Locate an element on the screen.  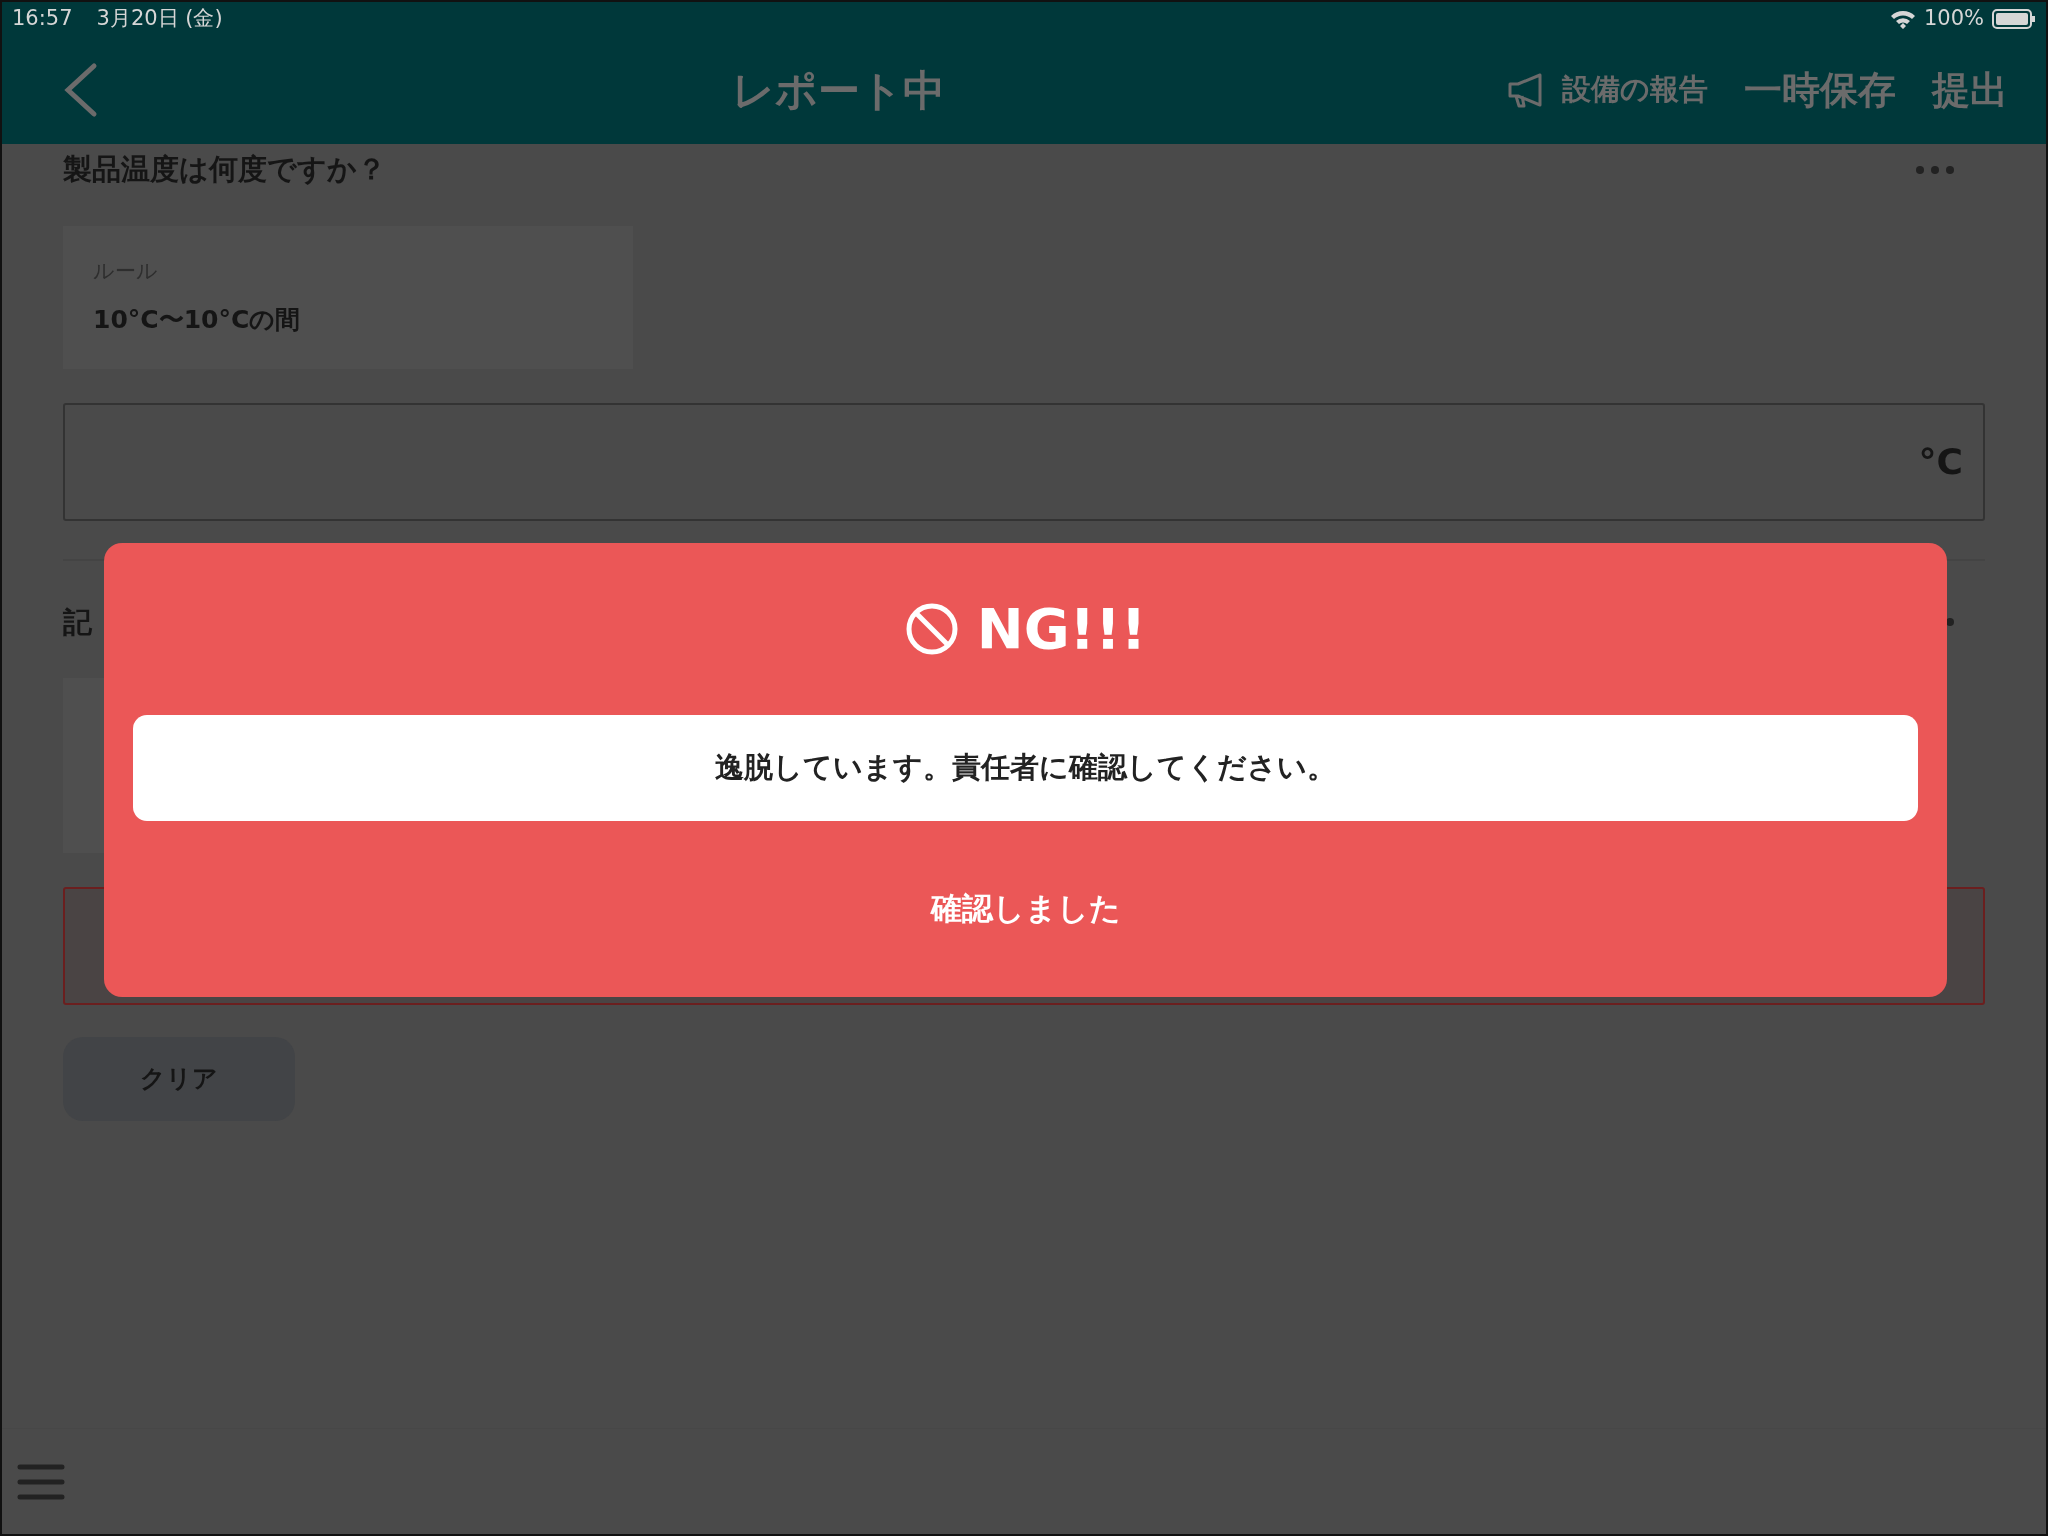
header-action-button: 提出 is located at coordinates (1970, 90).